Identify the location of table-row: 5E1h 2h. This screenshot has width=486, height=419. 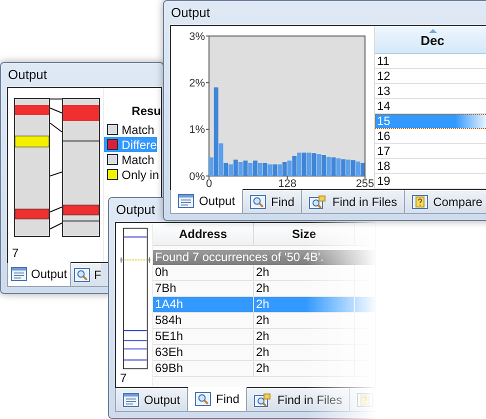
(264, 337).